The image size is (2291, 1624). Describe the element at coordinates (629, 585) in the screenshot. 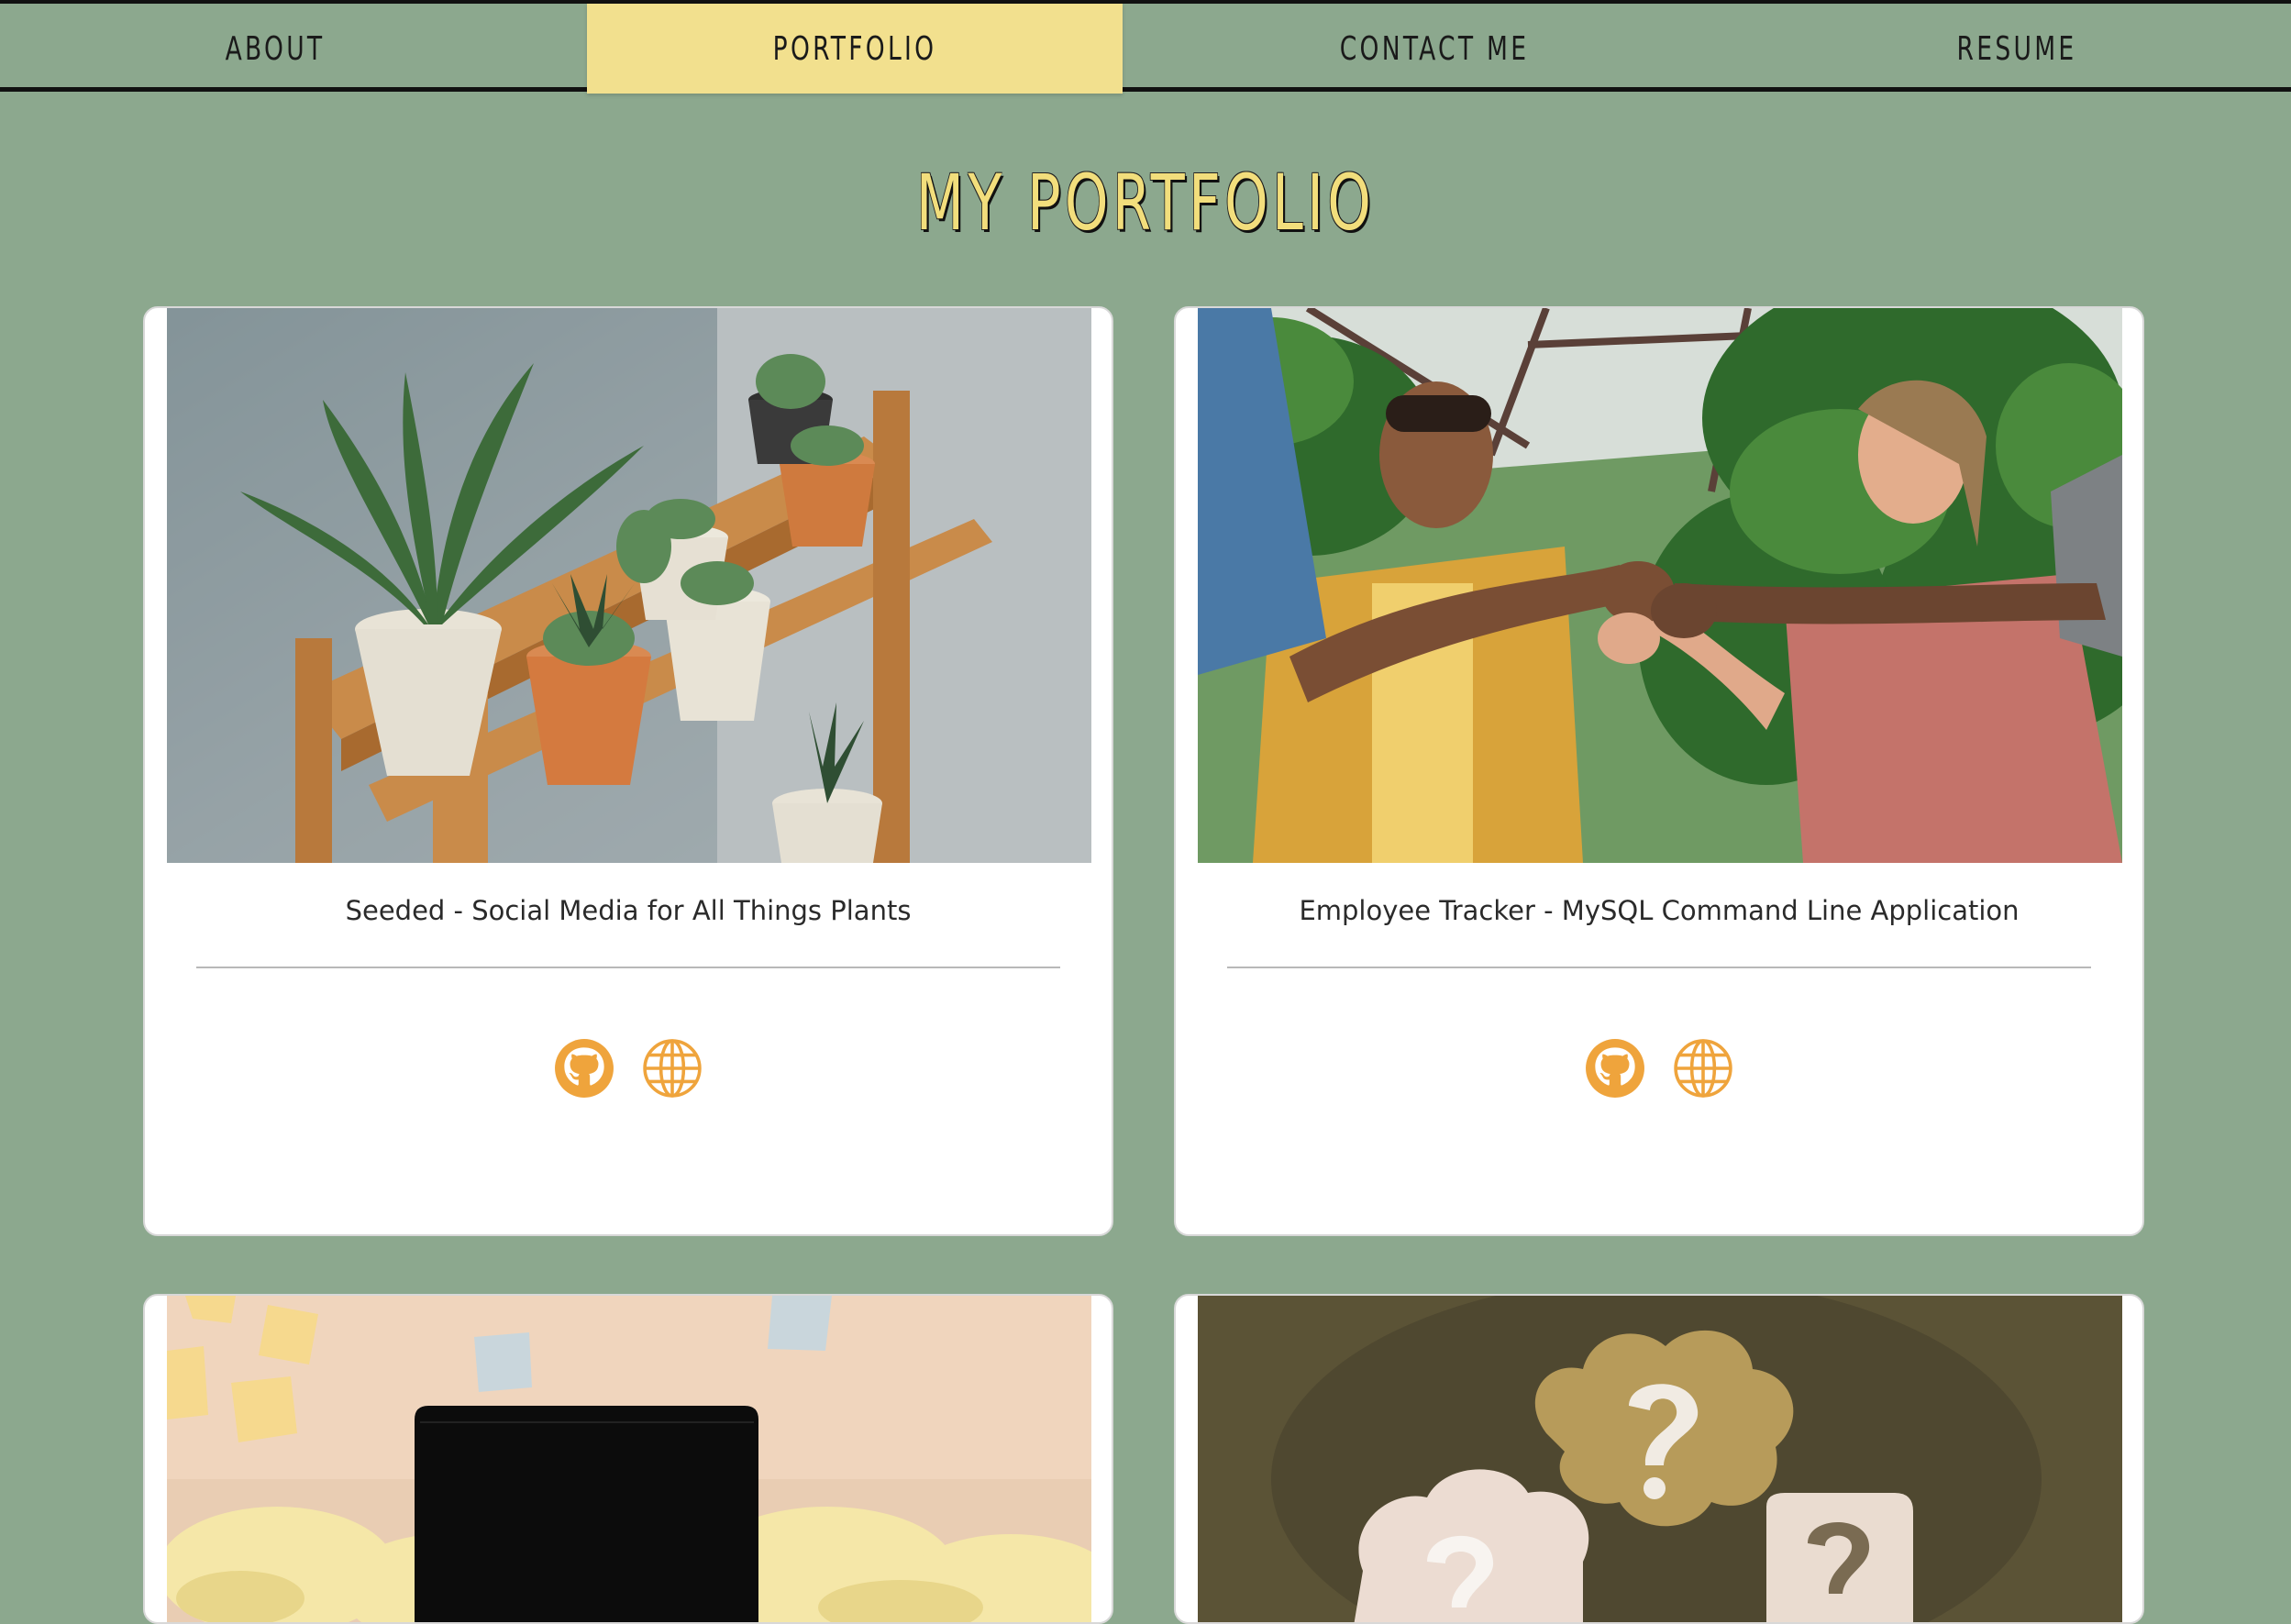

I see `project-image-plants` at that location.